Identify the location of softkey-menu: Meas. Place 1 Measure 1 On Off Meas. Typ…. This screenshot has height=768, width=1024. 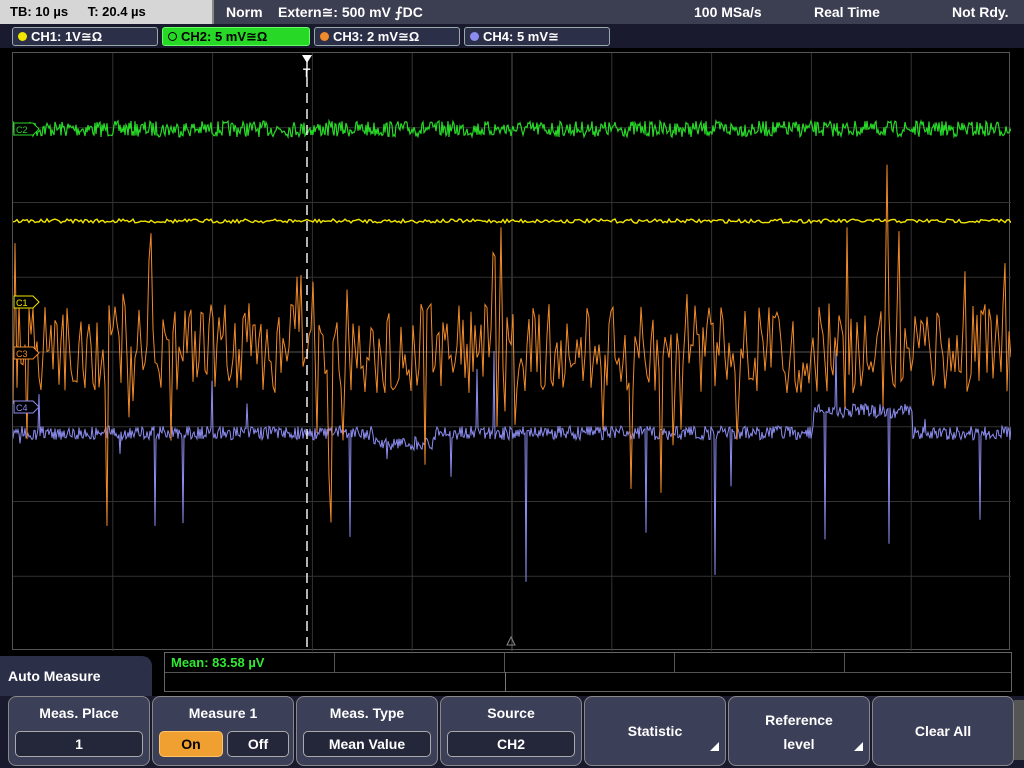
(512, 732).